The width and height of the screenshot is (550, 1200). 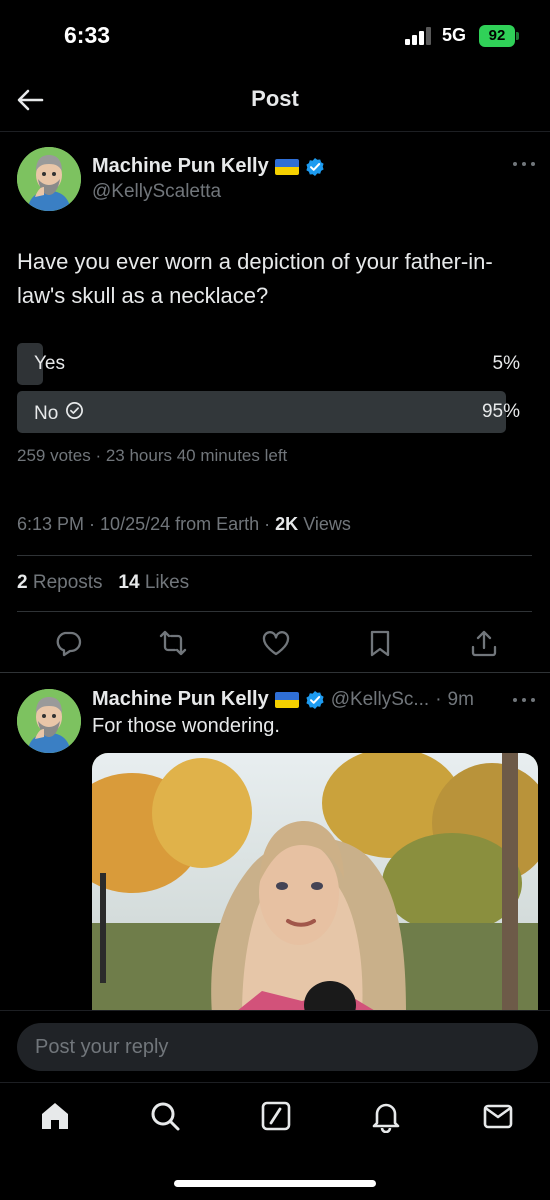 What do you see at coordinates (49, 721) in the screenshot?
I see `reply-author-avatar` at bounding box center [49, 721].